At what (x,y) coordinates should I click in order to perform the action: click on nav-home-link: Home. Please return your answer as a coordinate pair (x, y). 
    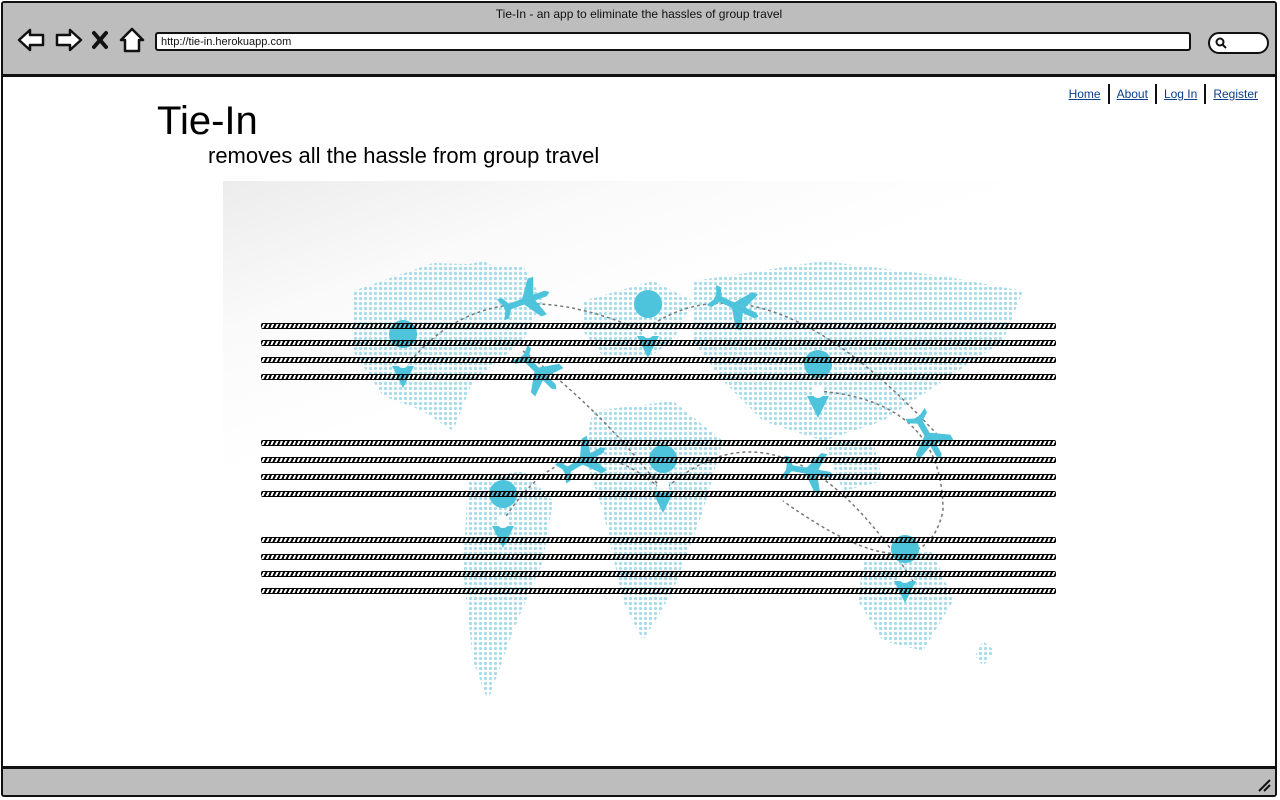
    Looking at the image, I should click on (1085, 94).